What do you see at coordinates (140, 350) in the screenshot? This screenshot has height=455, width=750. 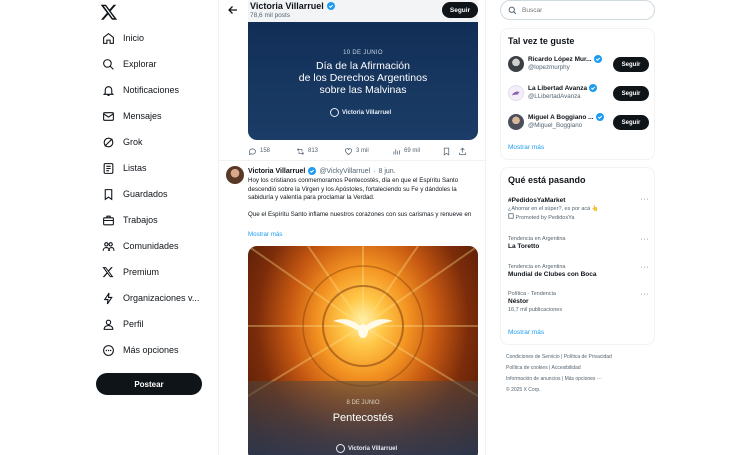 I see `nav-item-mas-opciones: Más opciones` at bounding box center [140, 350].